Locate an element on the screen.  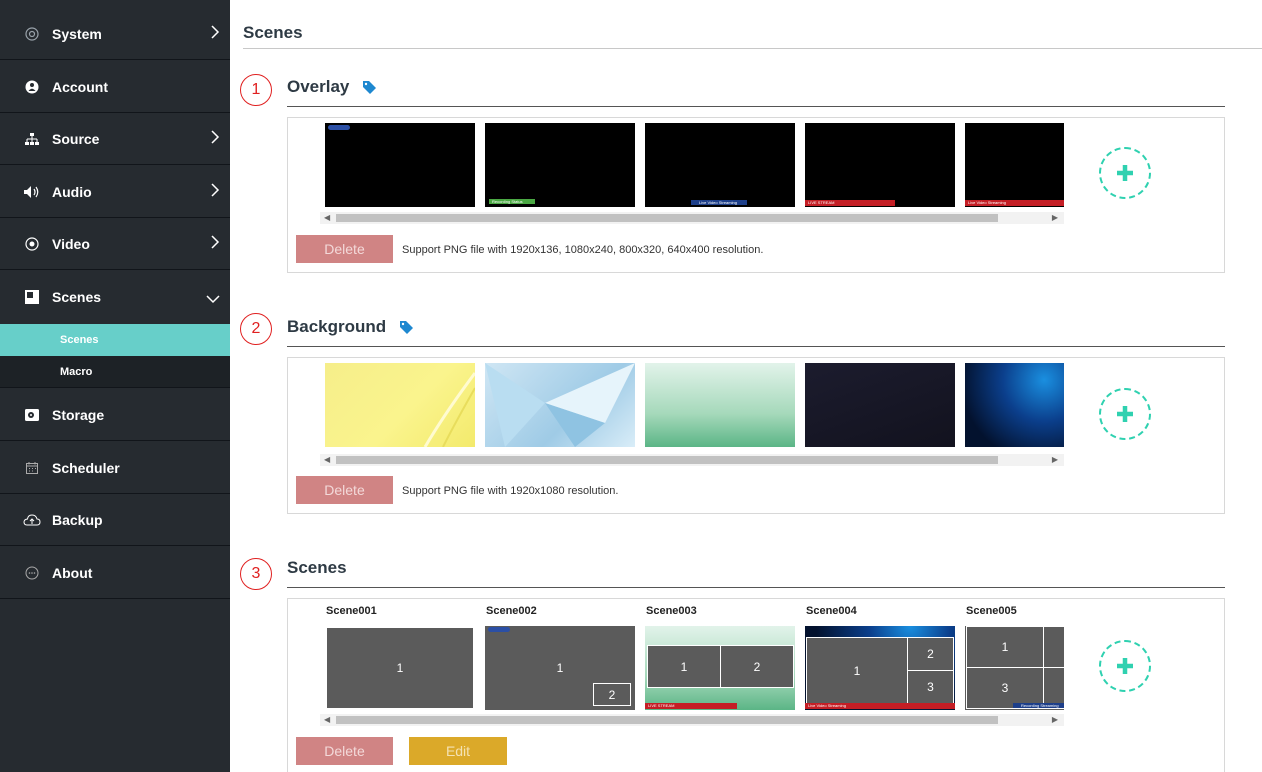
scene-thumb-1: 1 is located at coordinates (400, 668).